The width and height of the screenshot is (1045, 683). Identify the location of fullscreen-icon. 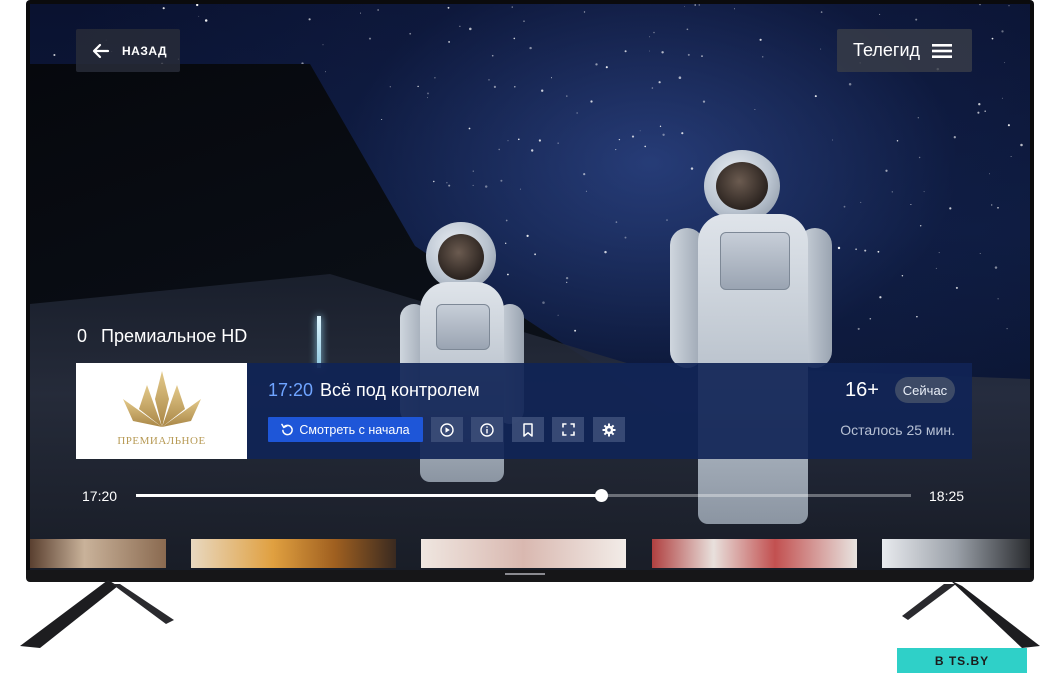
(568, 429).